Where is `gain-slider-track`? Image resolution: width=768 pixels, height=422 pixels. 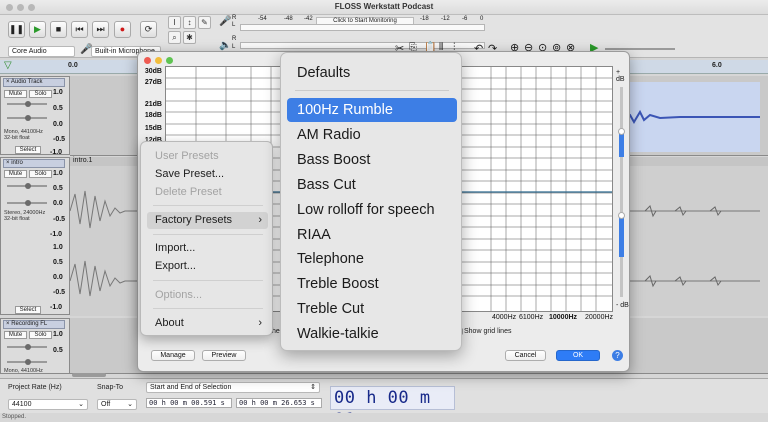
gain-slider-track is located at coordinates (621, 192).